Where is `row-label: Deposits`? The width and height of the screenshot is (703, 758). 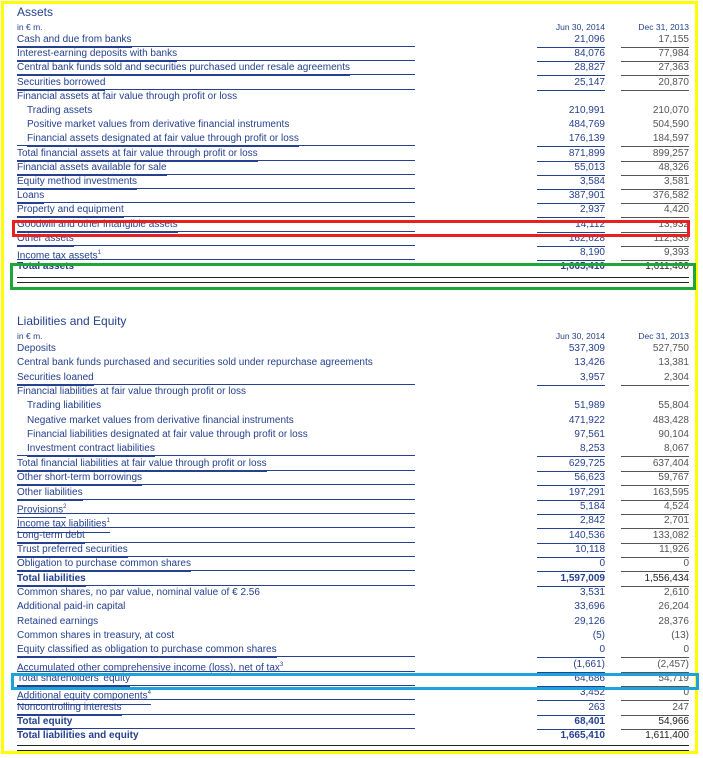 row-label: Deposits is located at coordinates (36, 348).